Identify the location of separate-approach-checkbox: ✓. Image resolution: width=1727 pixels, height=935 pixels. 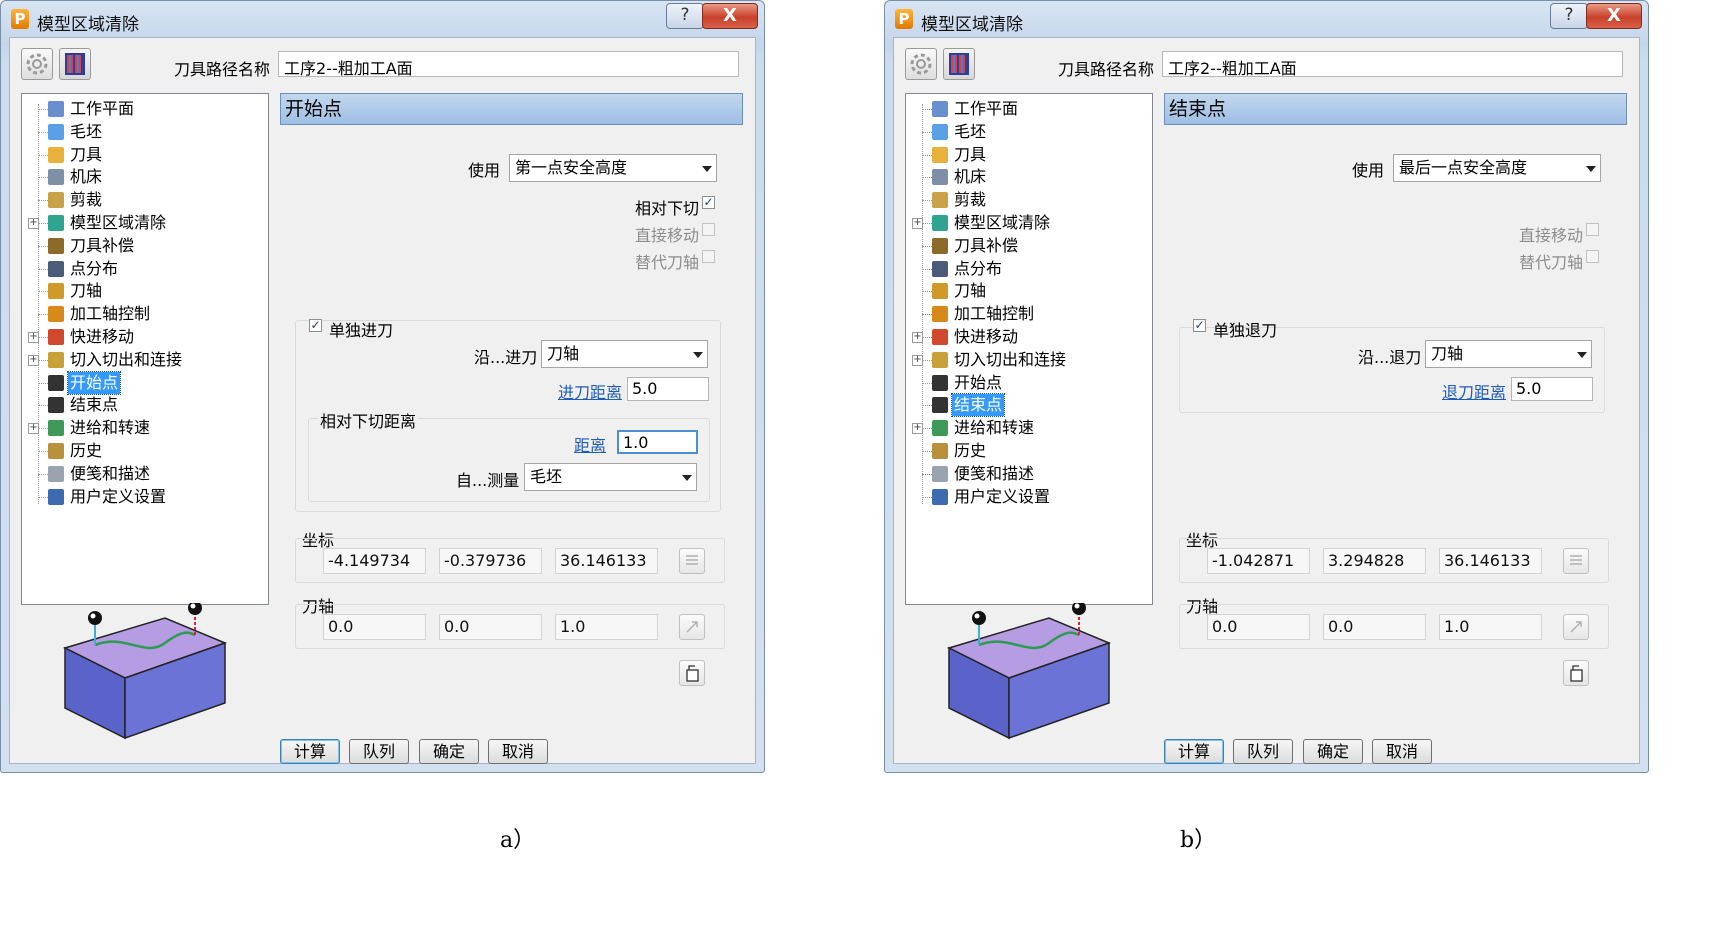
(315, 325).